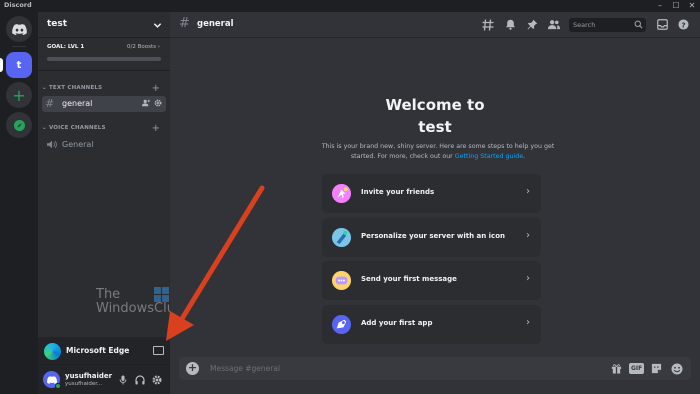 The image size is (700, 394). Describe the element at coordinates (637, 368) in the screenshot. I see `gif-button: GIF` at that location.